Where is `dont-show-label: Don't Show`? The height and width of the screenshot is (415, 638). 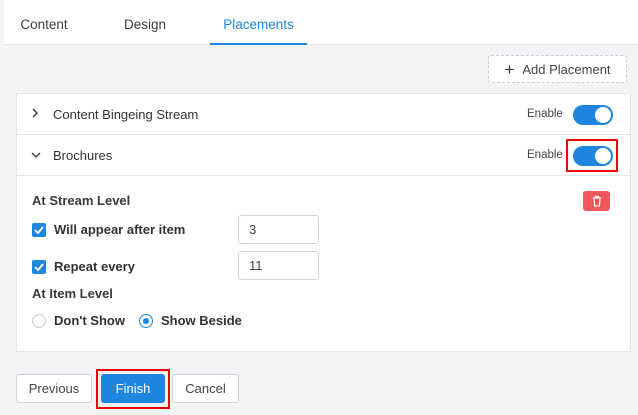 dont-show-label: Don't Show is located at coordinates (89, 320).